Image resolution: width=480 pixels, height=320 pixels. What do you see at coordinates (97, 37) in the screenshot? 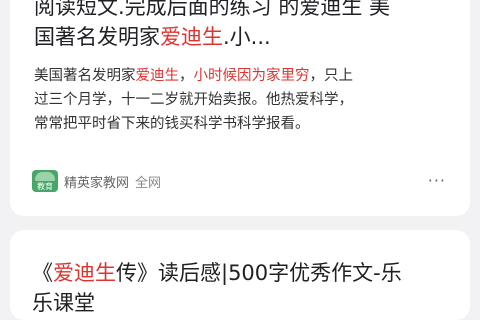
I see `result-title-text: 国著名发明家` at bounding box center [97, 37].